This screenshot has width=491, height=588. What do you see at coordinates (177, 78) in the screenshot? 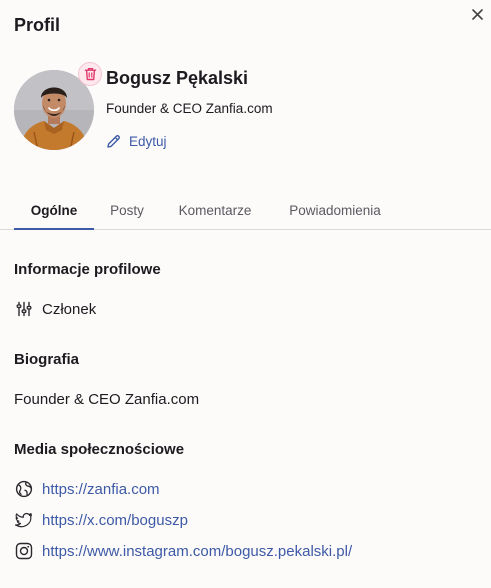
I see `user-name: Bogusz Pękalski` at bounding box center [177, 78].